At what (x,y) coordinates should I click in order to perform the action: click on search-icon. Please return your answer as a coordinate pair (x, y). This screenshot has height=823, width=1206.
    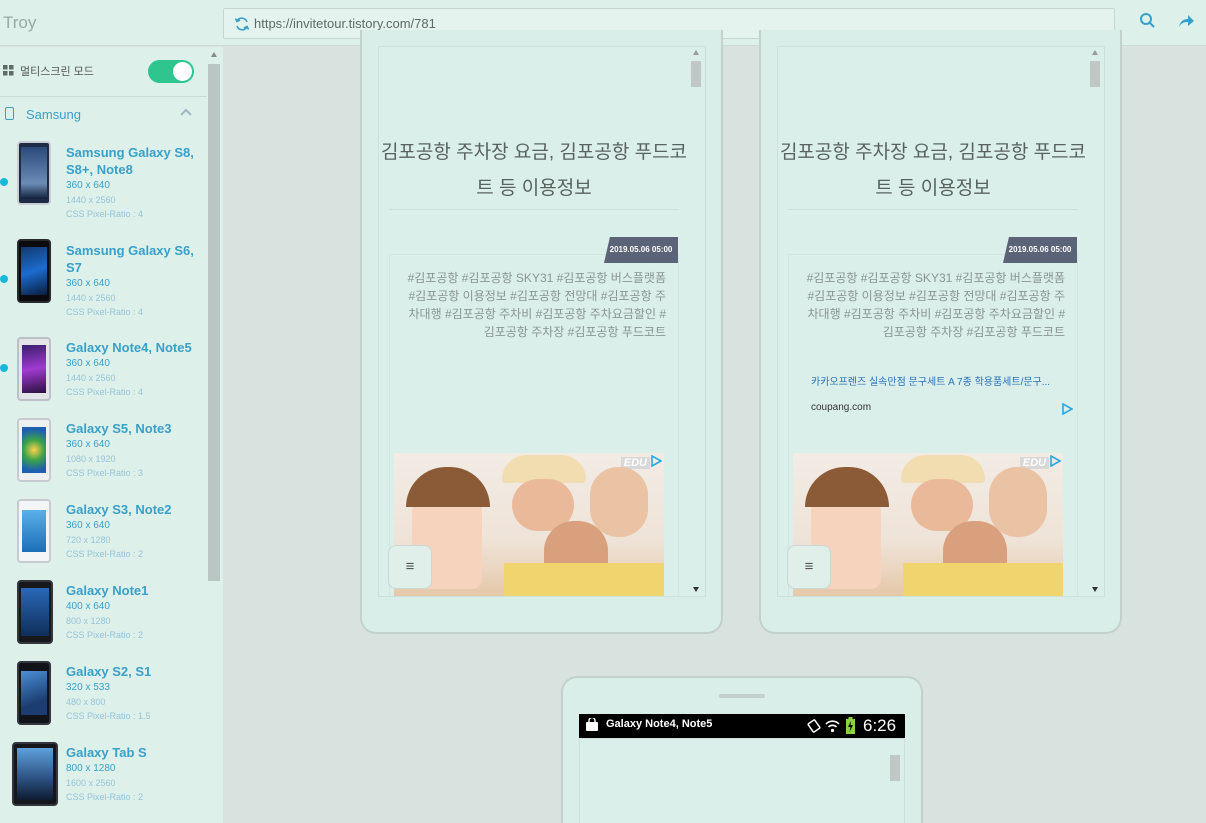
    Looking at the image, I should click on (1148, 21).